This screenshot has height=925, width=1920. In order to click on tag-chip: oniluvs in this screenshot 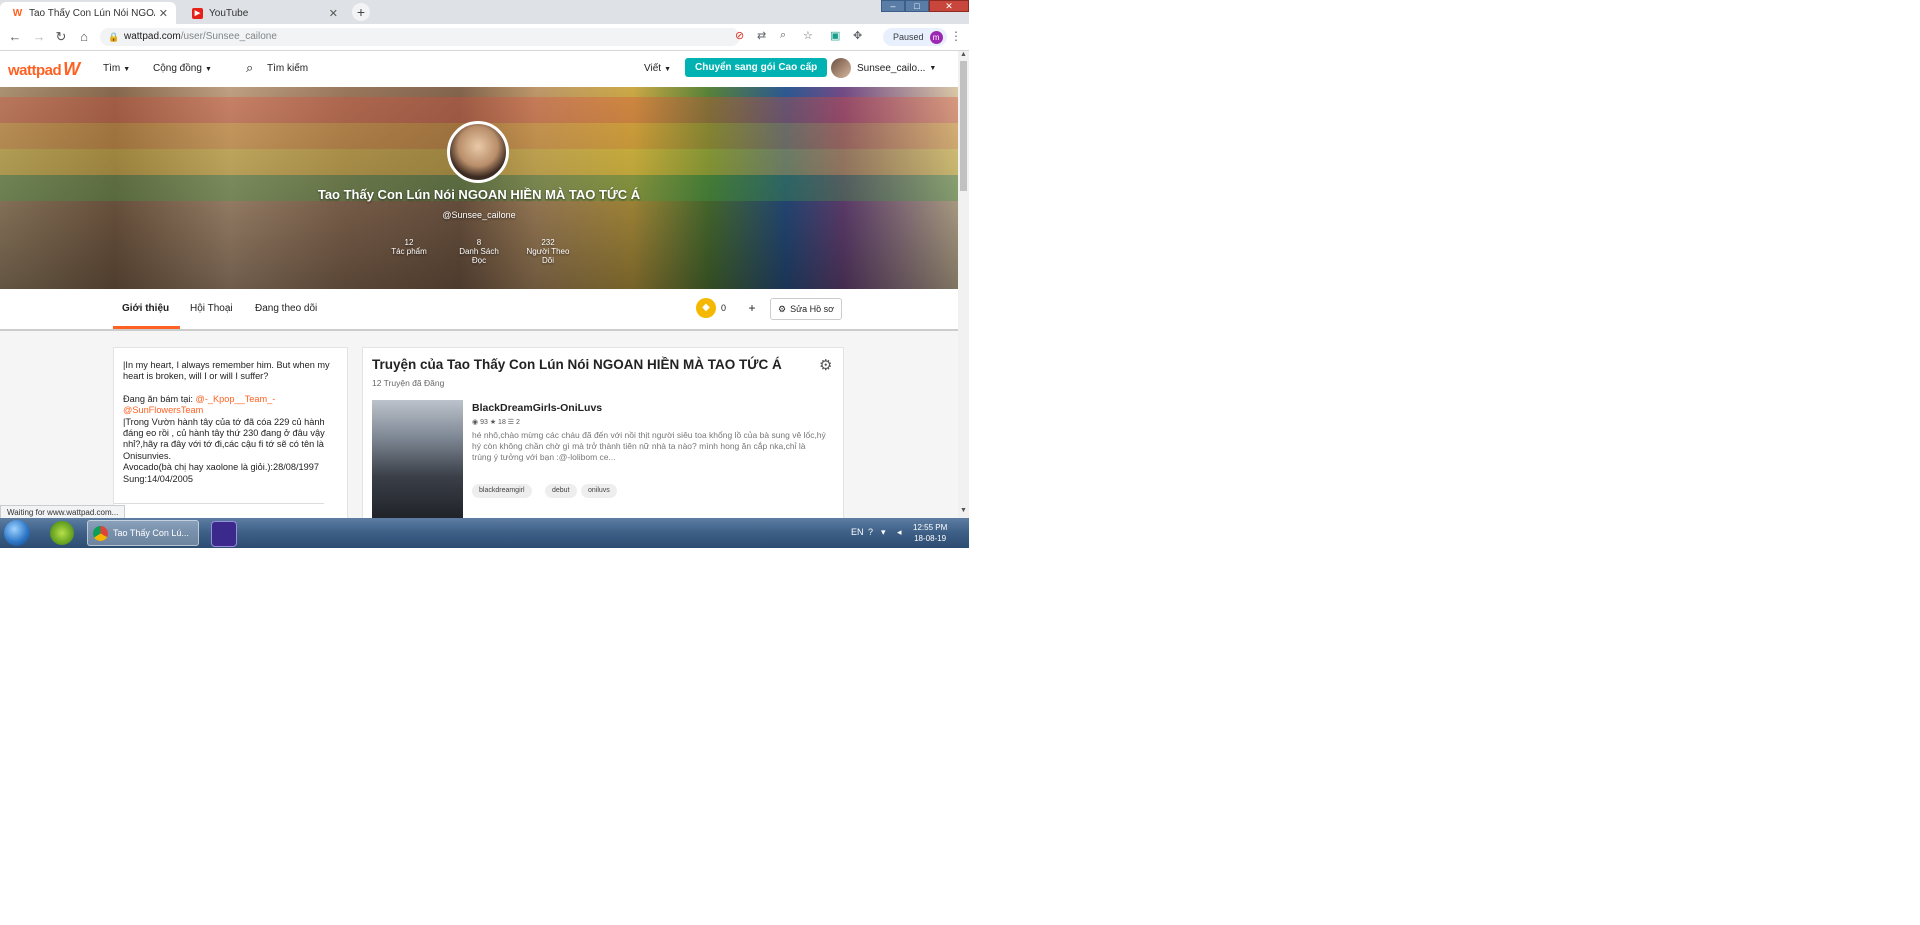, I will do `click(599, 491)`.